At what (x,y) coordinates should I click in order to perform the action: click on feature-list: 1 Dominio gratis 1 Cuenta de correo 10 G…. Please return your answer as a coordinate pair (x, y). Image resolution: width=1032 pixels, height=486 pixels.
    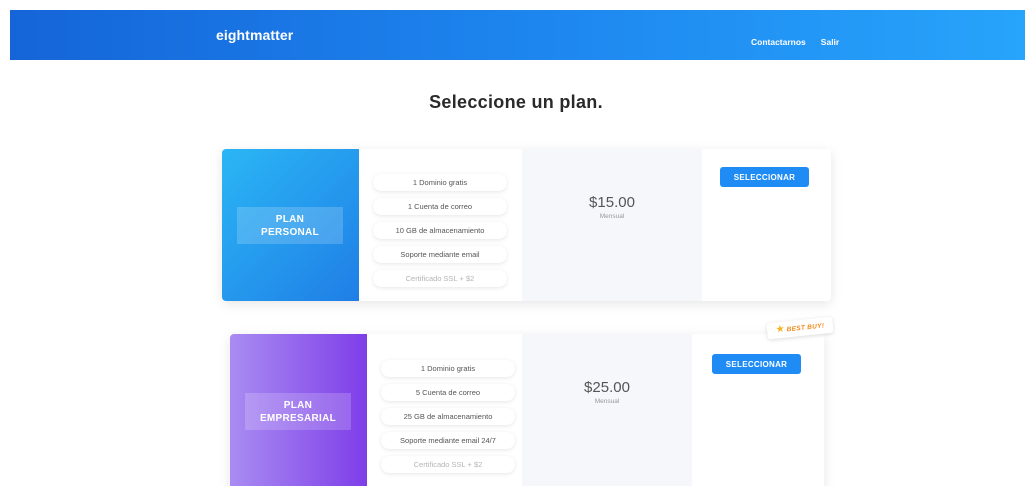
    Looking at the image, I should click on (440, 225).